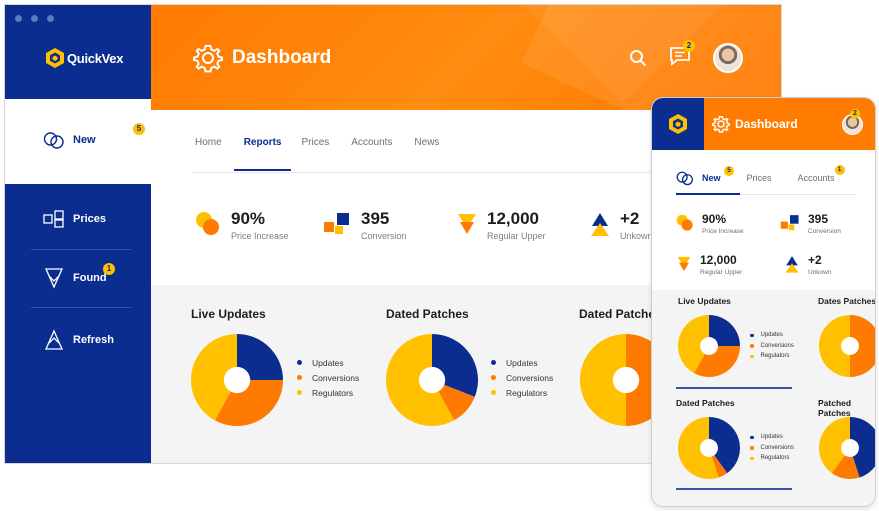 The width and height of the screenshot is (879, 511). I want to click on app-logo: QuickVex, so click(84, 58).